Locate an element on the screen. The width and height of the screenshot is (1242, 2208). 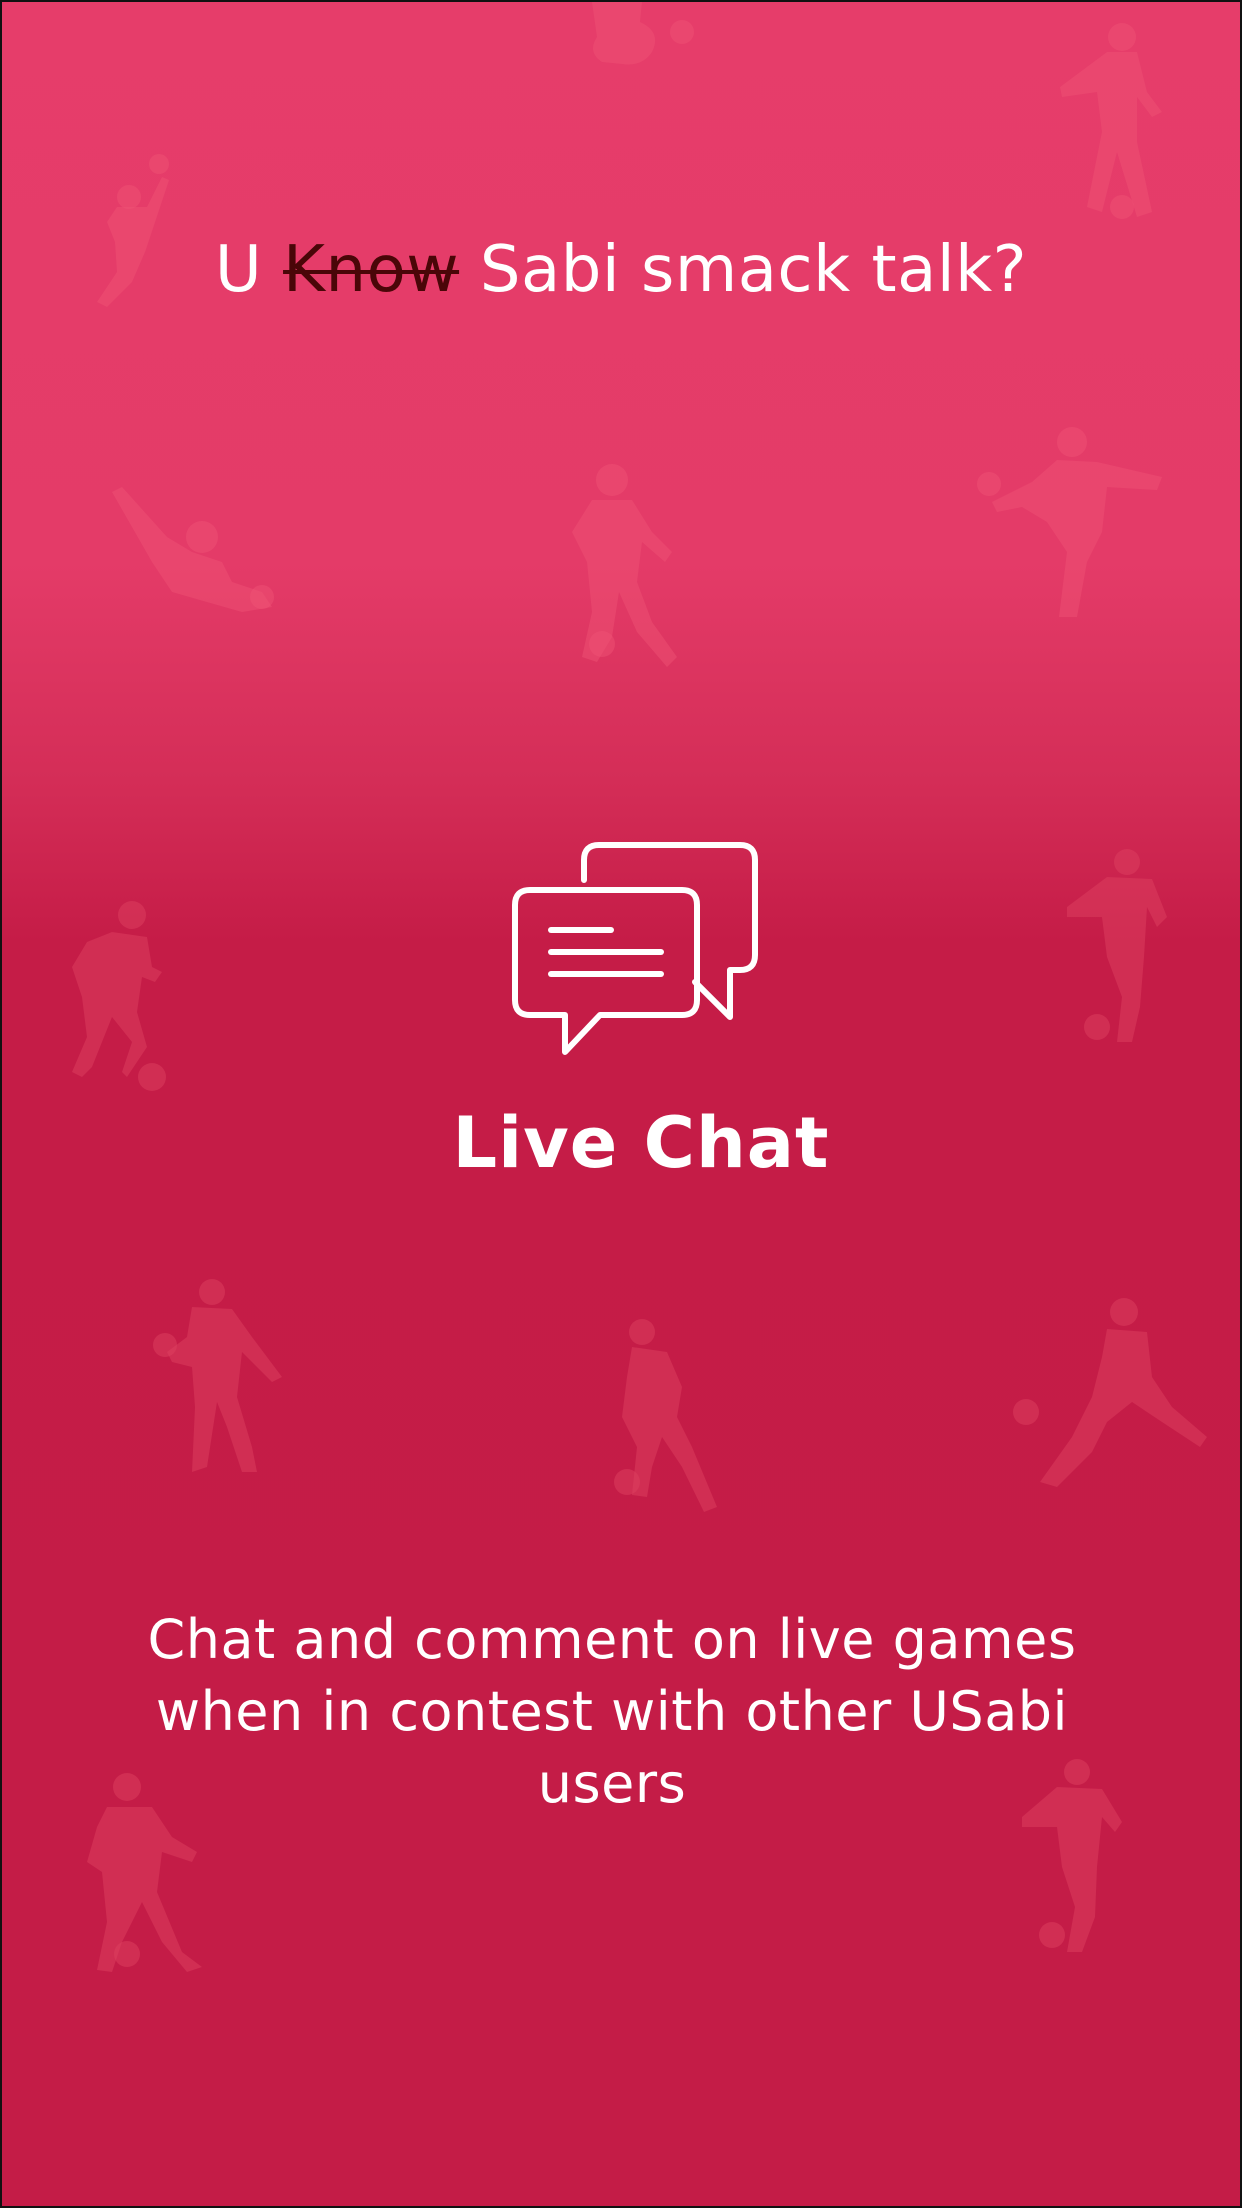
headline-strikethrough-word: Know is located at coordinates (371, 270).